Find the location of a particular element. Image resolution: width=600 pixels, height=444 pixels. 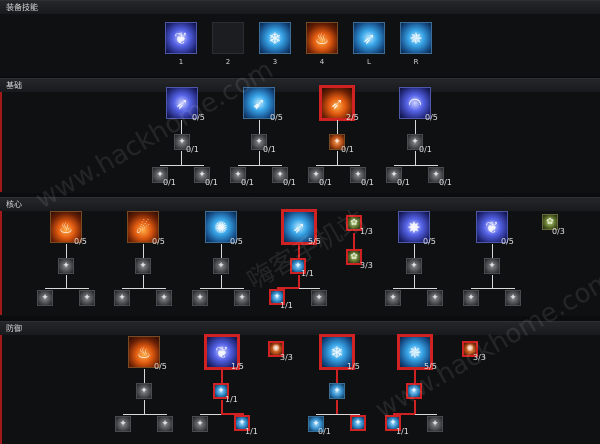

ice-shards-icon: ✵ is located at coordinates (416, 38).